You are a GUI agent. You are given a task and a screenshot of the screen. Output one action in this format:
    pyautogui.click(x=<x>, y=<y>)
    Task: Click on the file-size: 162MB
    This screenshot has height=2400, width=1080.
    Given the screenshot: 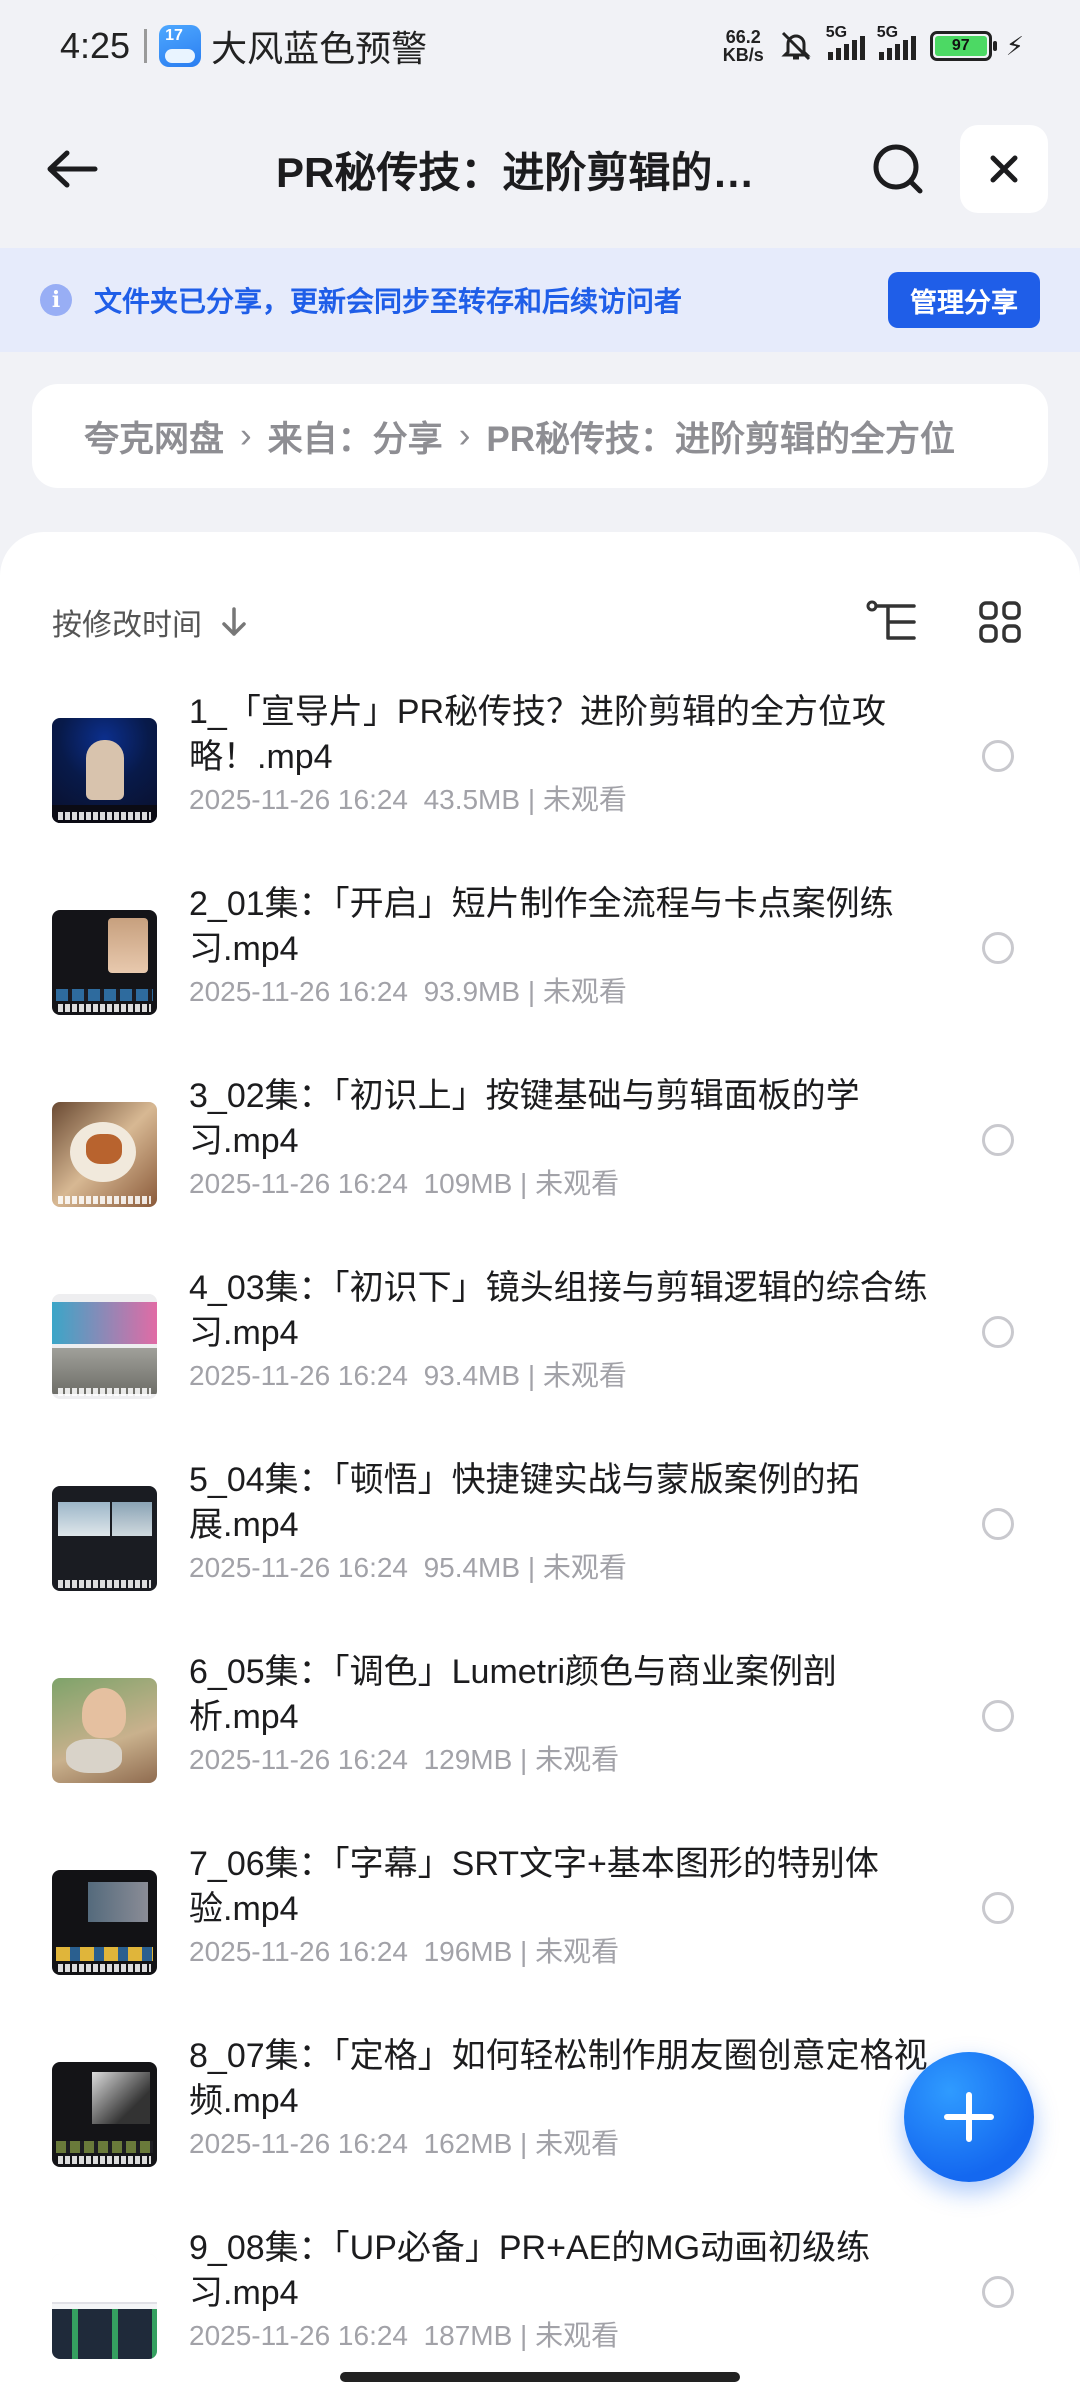 What is the action you would take?
    pyautogui.click(x=468, y=2143)
    